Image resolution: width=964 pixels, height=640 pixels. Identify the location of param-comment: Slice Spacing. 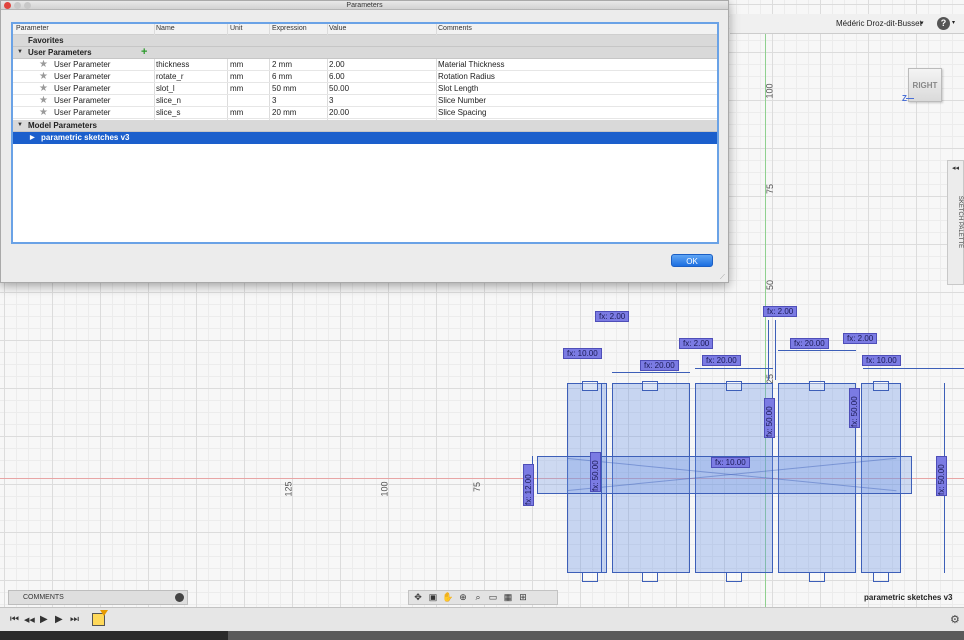
(462, 112).